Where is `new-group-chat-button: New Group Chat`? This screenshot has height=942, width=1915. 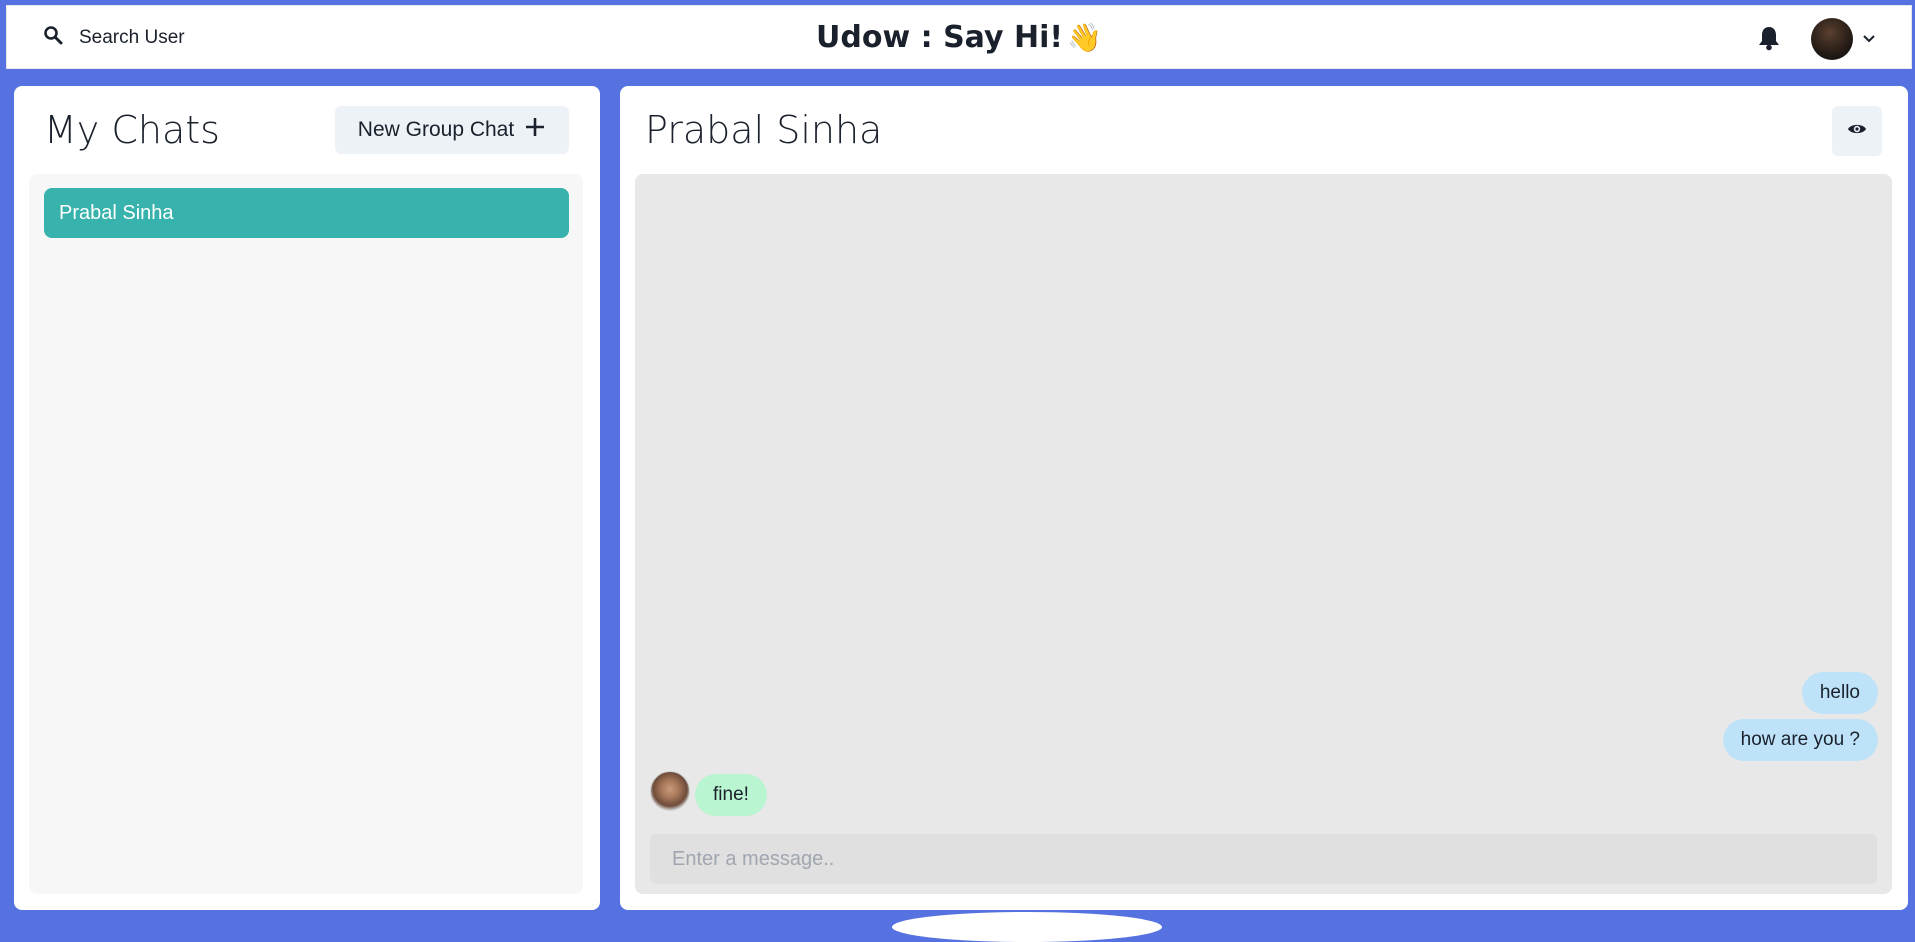
new-group-chat-button: New Group Chat is located at coordinates (452, 130).